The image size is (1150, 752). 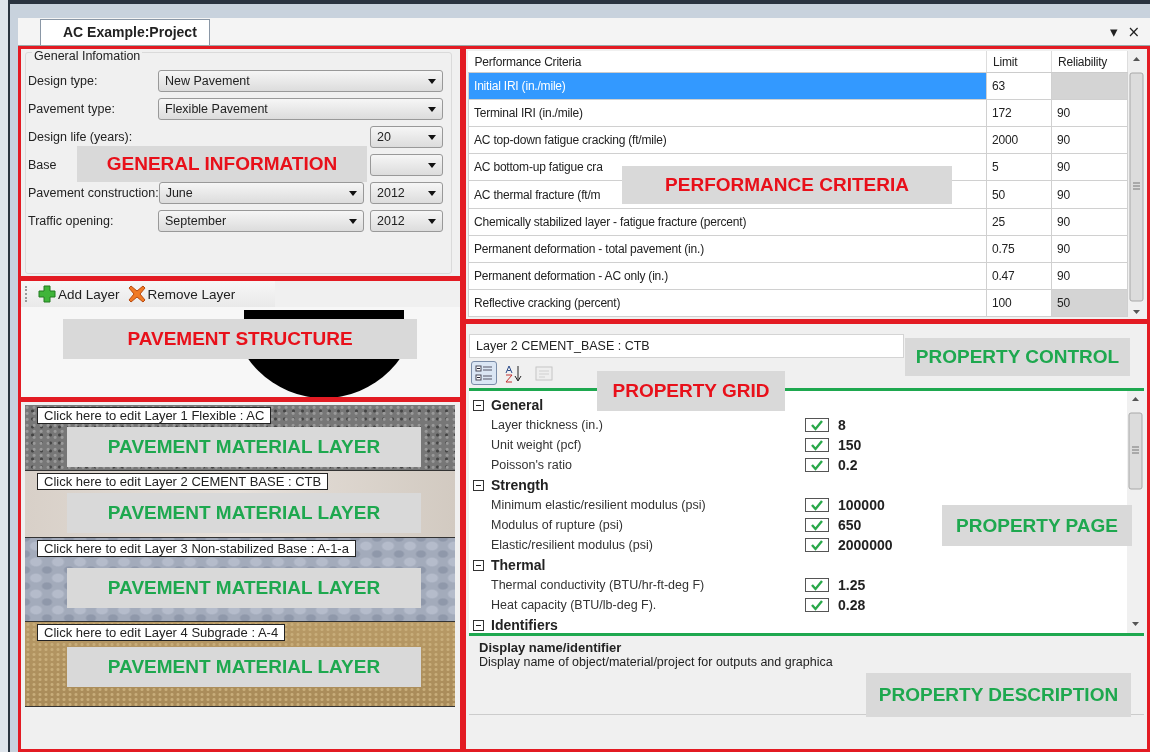 I want to click on group-box-legend: General Infomation, so click(x=87, y=56).